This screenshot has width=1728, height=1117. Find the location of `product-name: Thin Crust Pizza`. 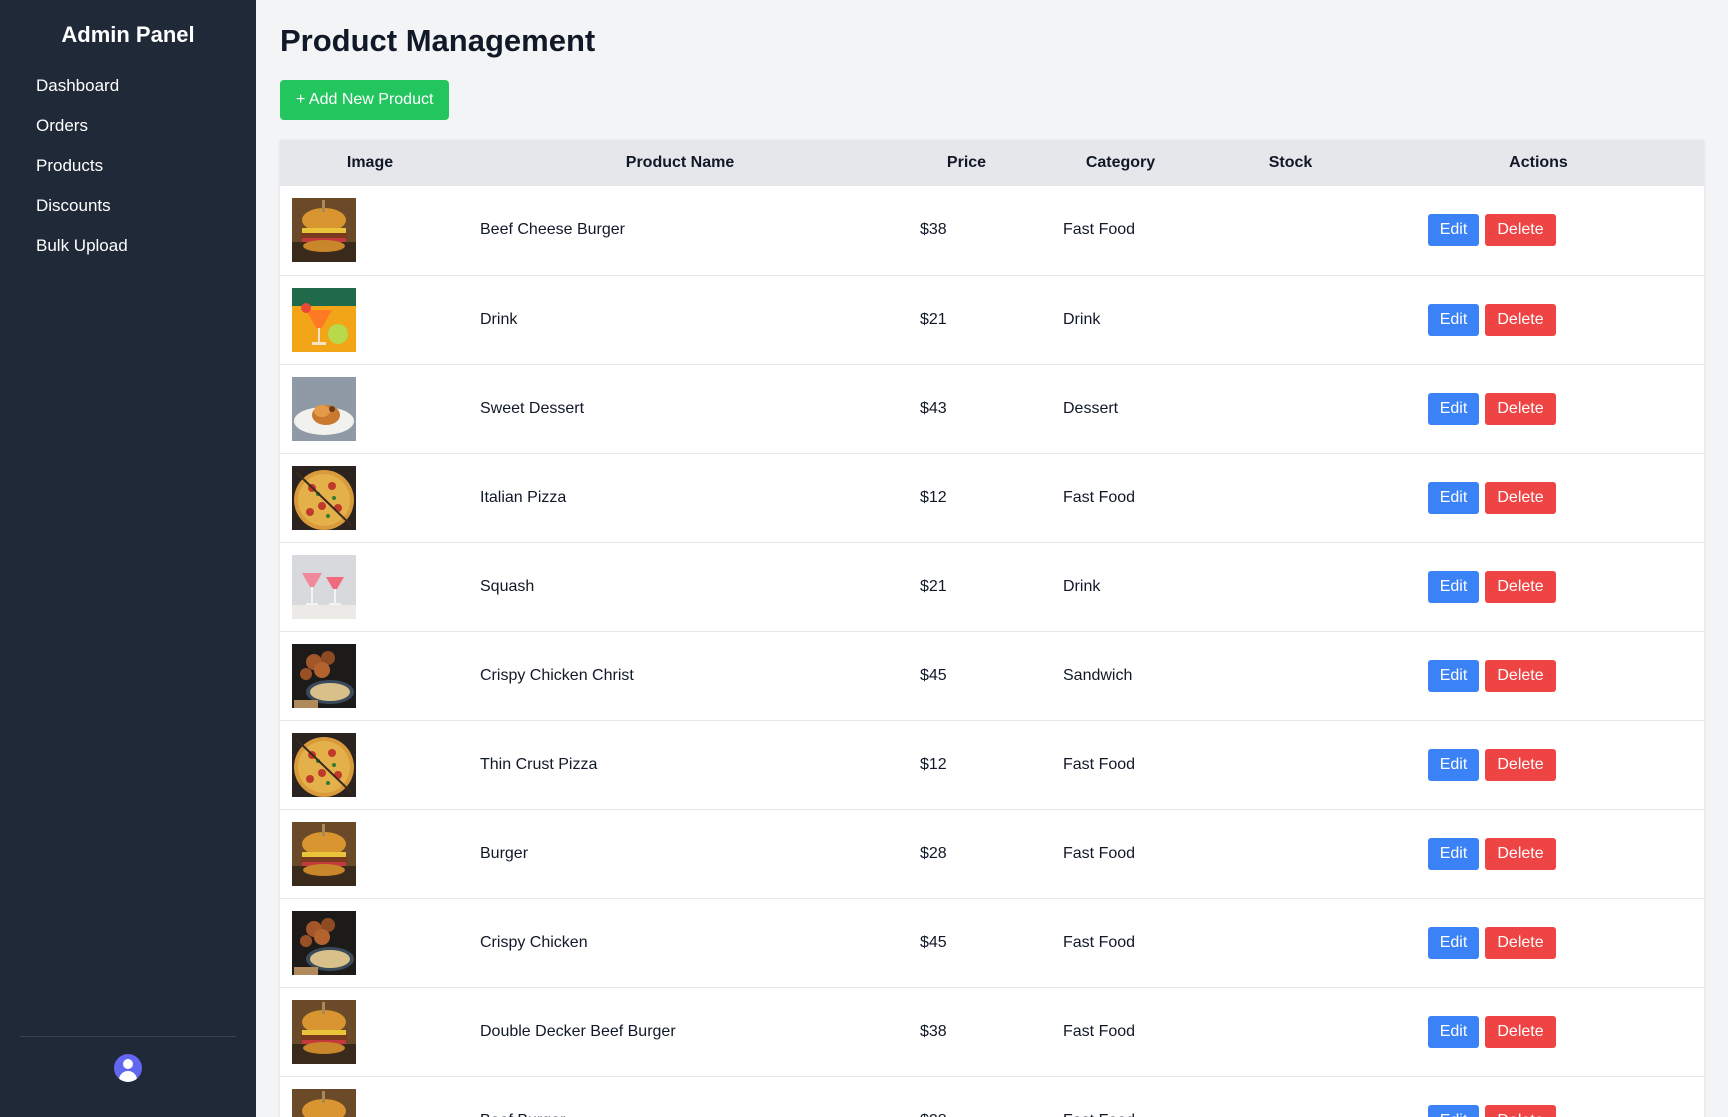

product-name: Thin Crust Pizza is located at coordinates (539, 764).